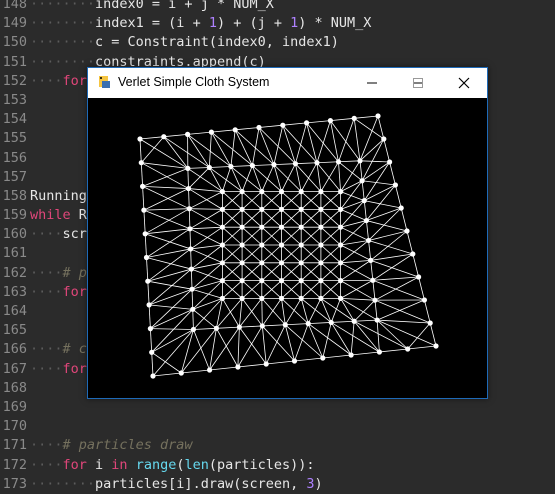 Image resolution: width=555 pixels, height=494 pixels. I want to click on line-number: 154, so click(13, 119).